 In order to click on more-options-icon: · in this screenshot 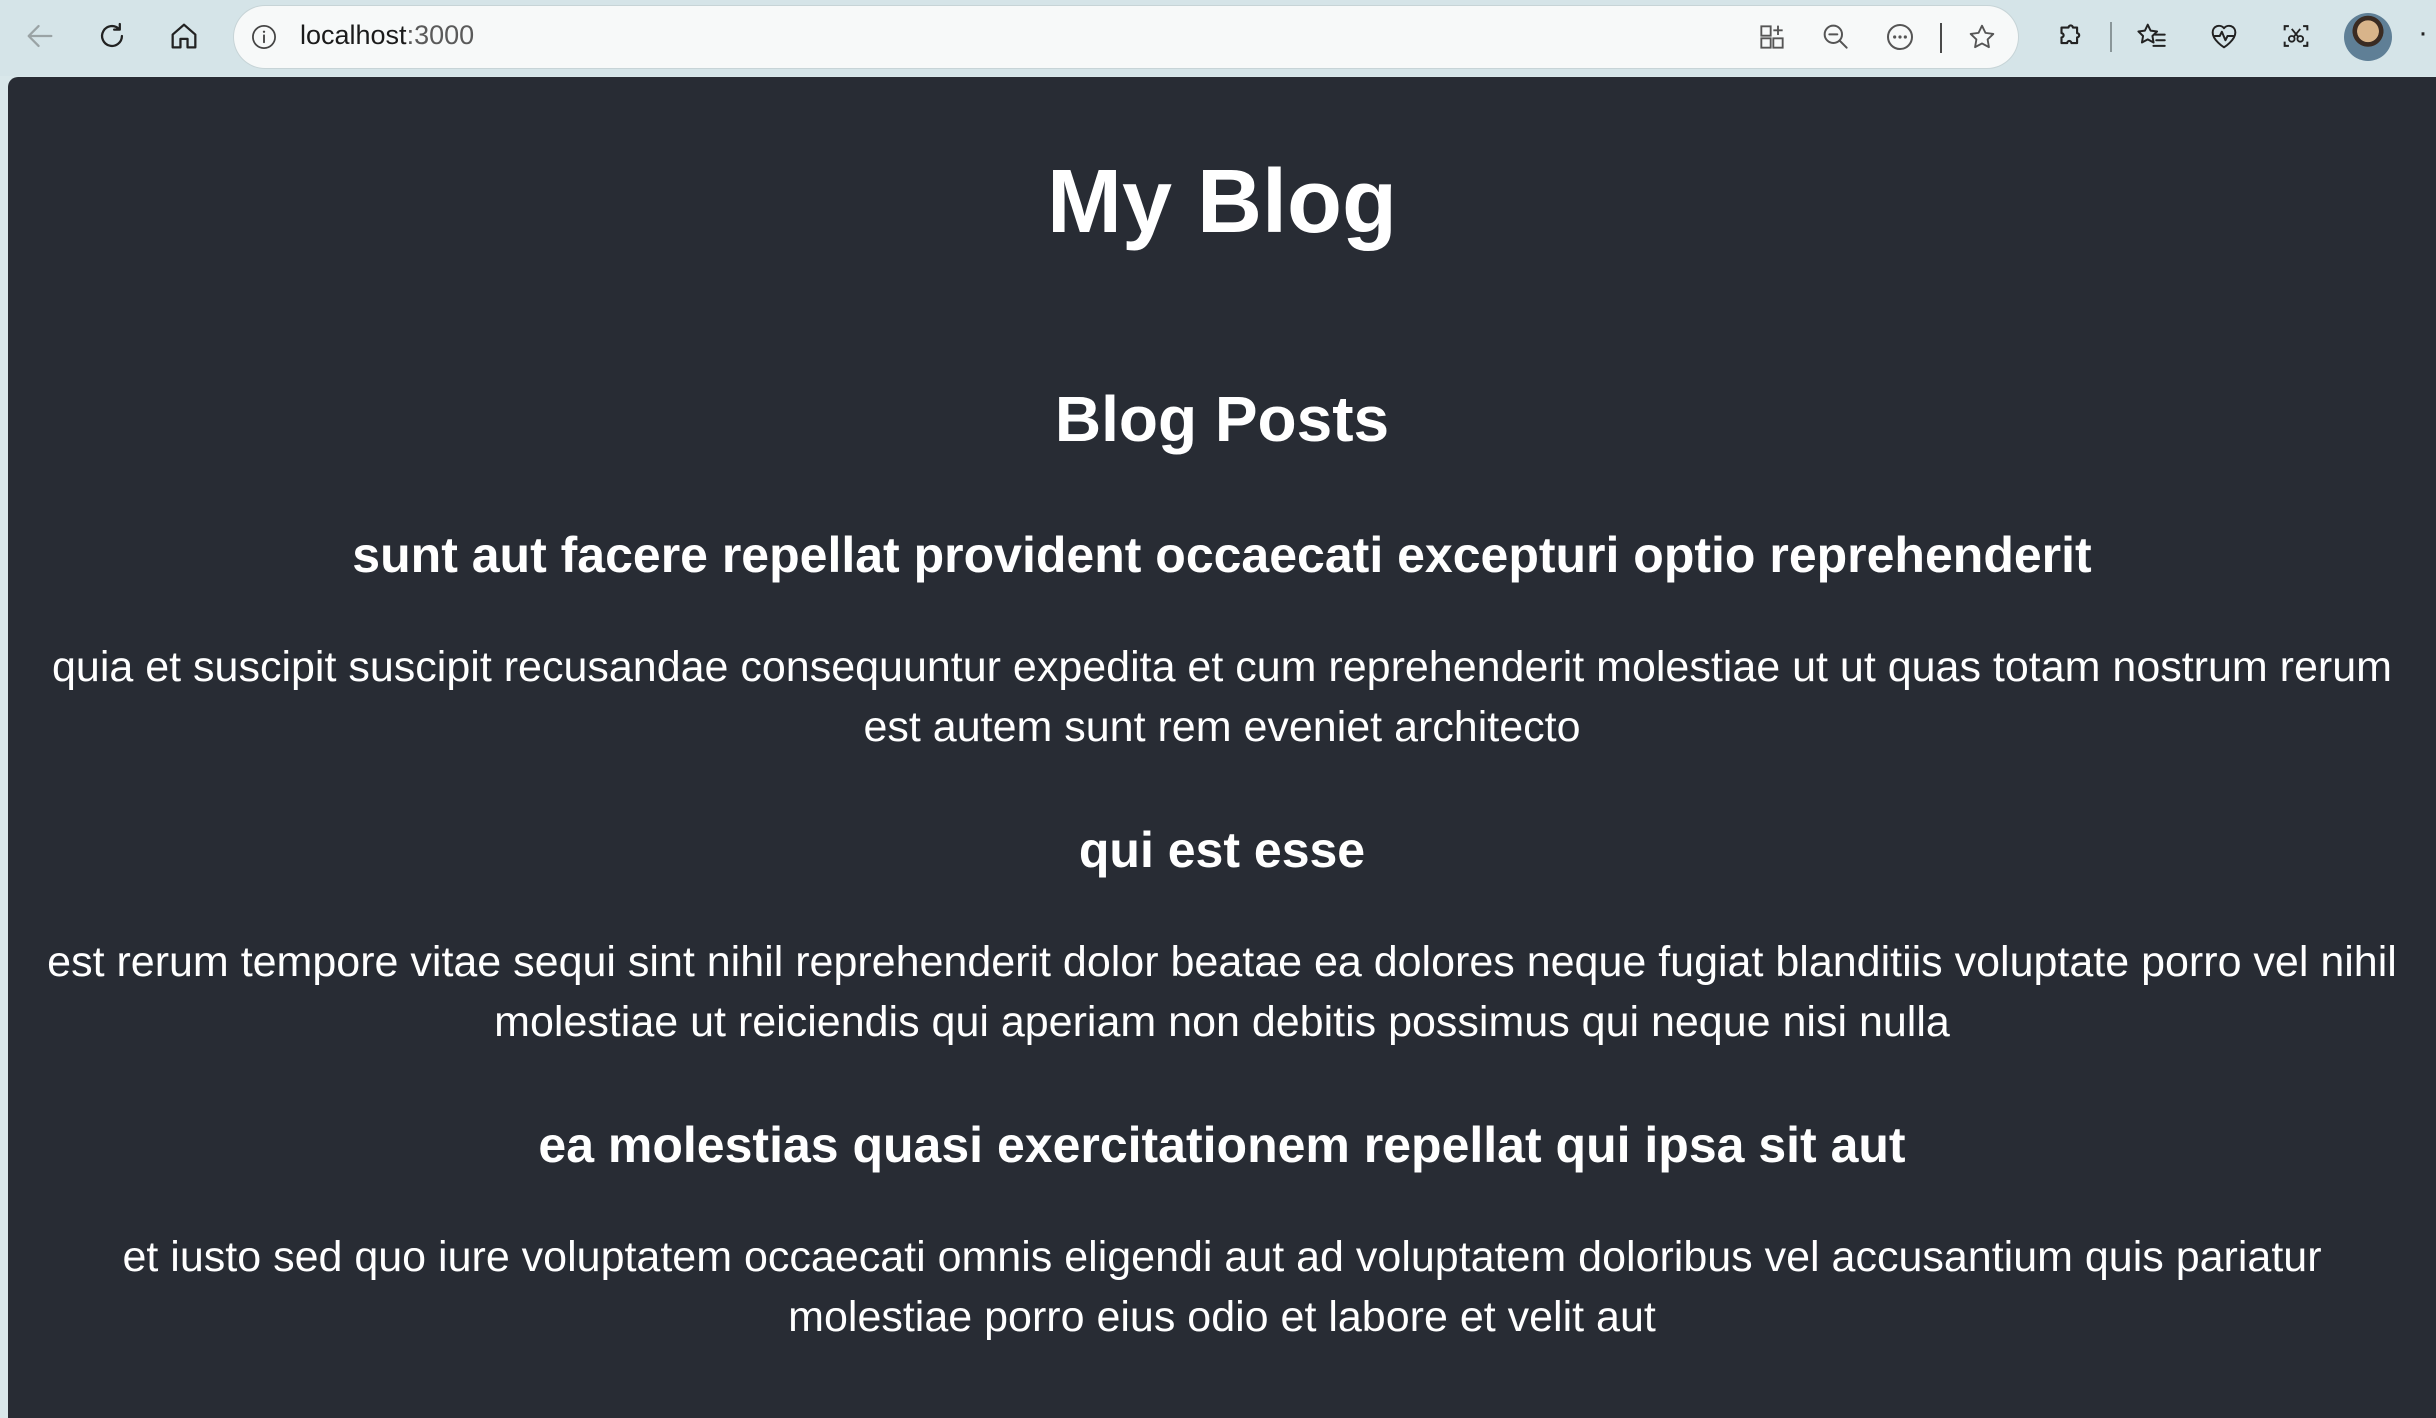, I will do `click(2423, 33)`.